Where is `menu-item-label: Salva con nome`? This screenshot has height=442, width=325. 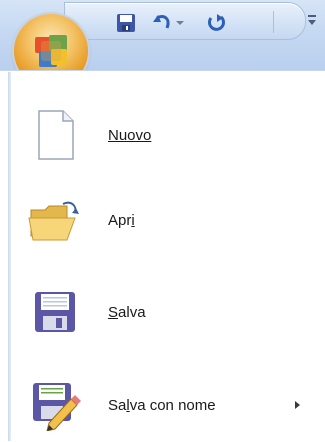 menu-item-label: Salva con nome is located at coordinates (162, 405).